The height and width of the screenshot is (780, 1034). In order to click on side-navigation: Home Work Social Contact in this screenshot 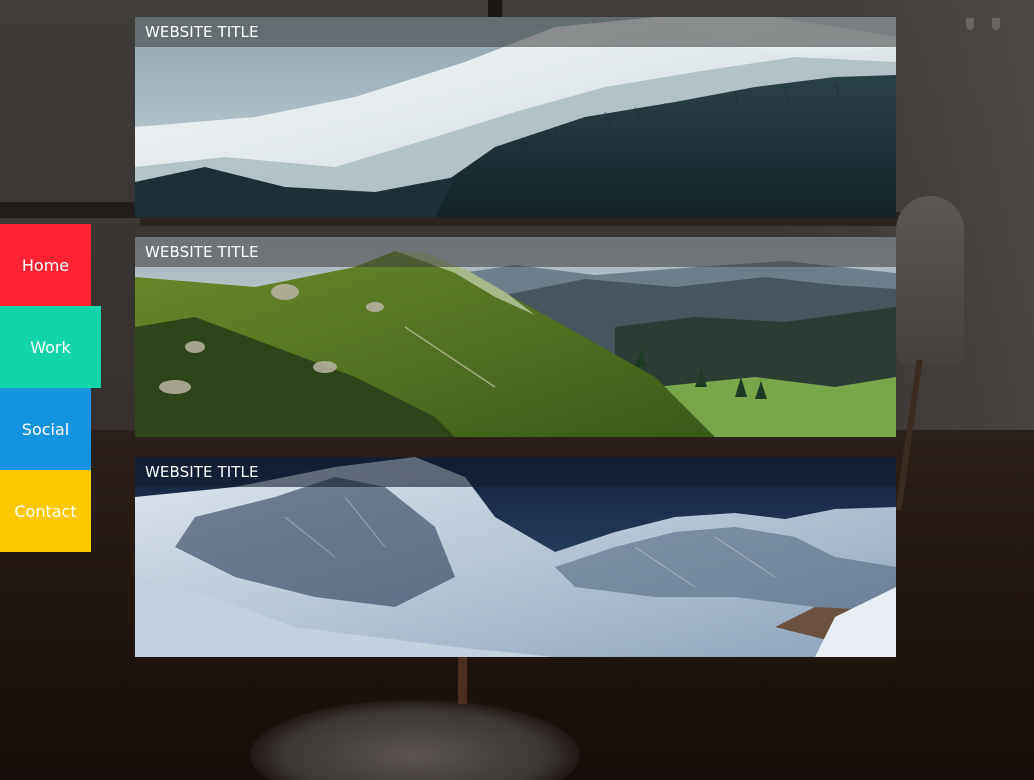, I will do `click(50, 388)`.